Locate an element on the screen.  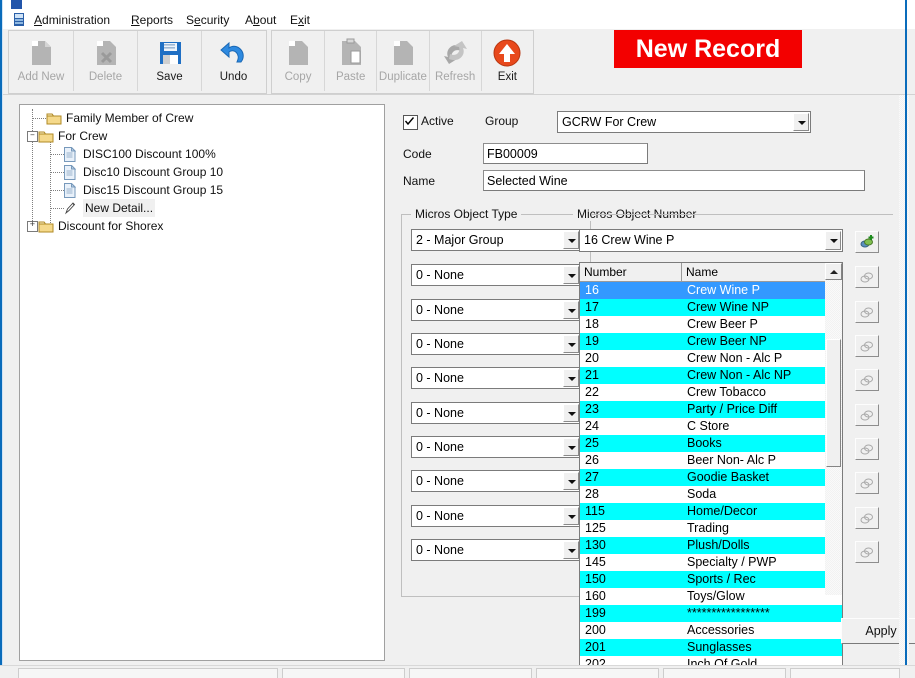
grid-row: 150 Sports / Rec is located at coordinates (711, 579).